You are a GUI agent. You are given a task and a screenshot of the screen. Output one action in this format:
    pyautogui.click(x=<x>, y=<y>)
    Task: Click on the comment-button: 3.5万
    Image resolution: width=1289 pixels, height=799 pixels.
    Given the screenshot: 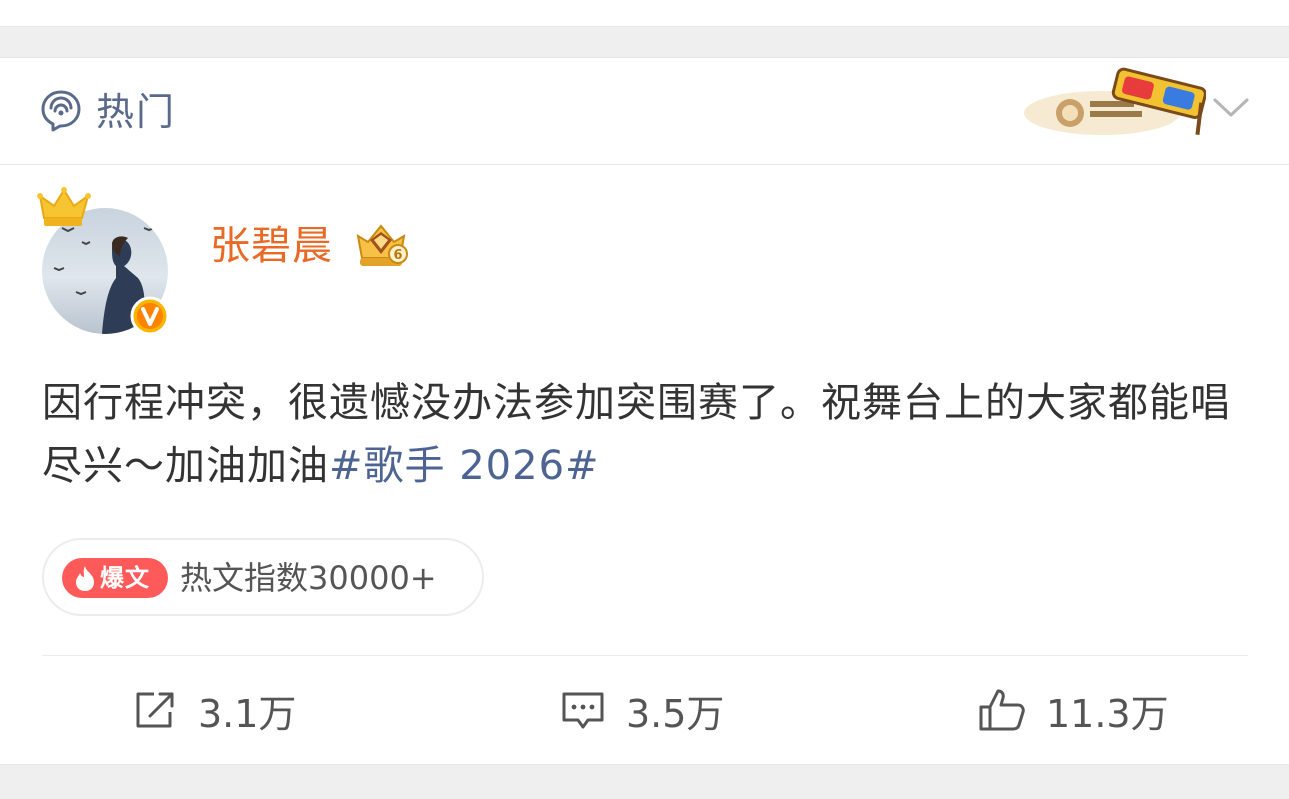 What is the action you would take?
    pyautogui.click(x=642, y=710)
    